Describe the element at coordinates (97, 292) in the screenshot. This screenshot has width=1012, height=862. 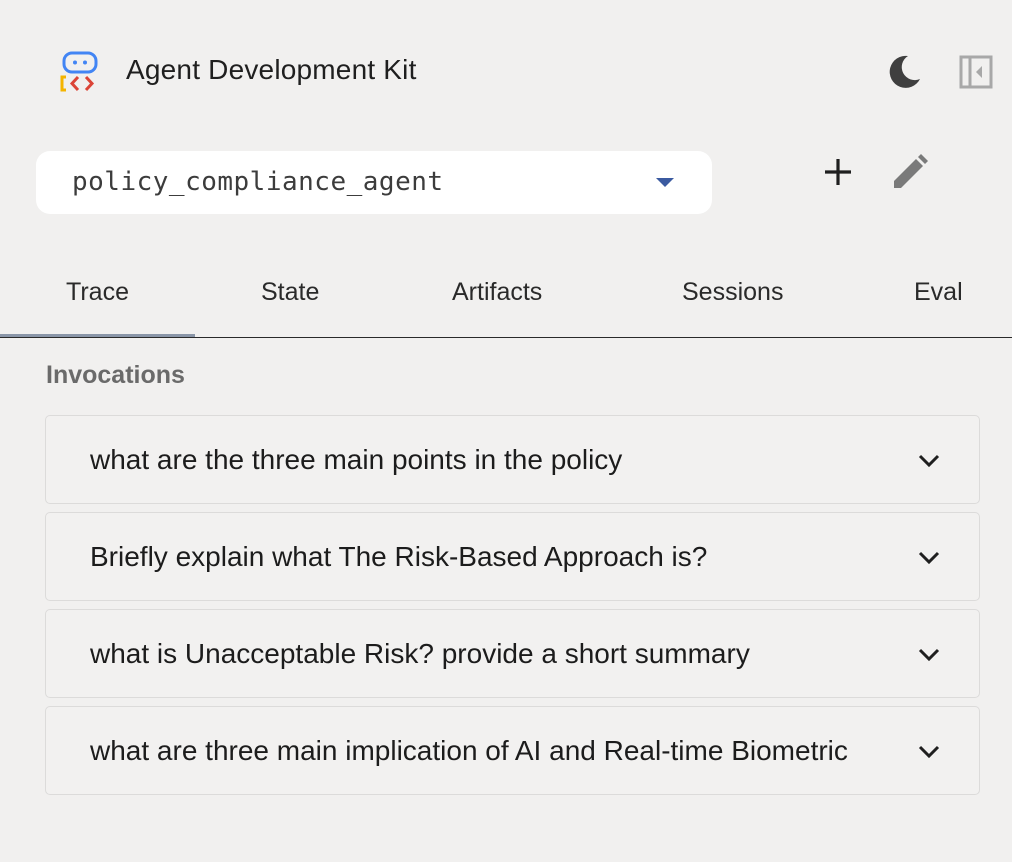
I see `tab-trace: Trace` at that location.